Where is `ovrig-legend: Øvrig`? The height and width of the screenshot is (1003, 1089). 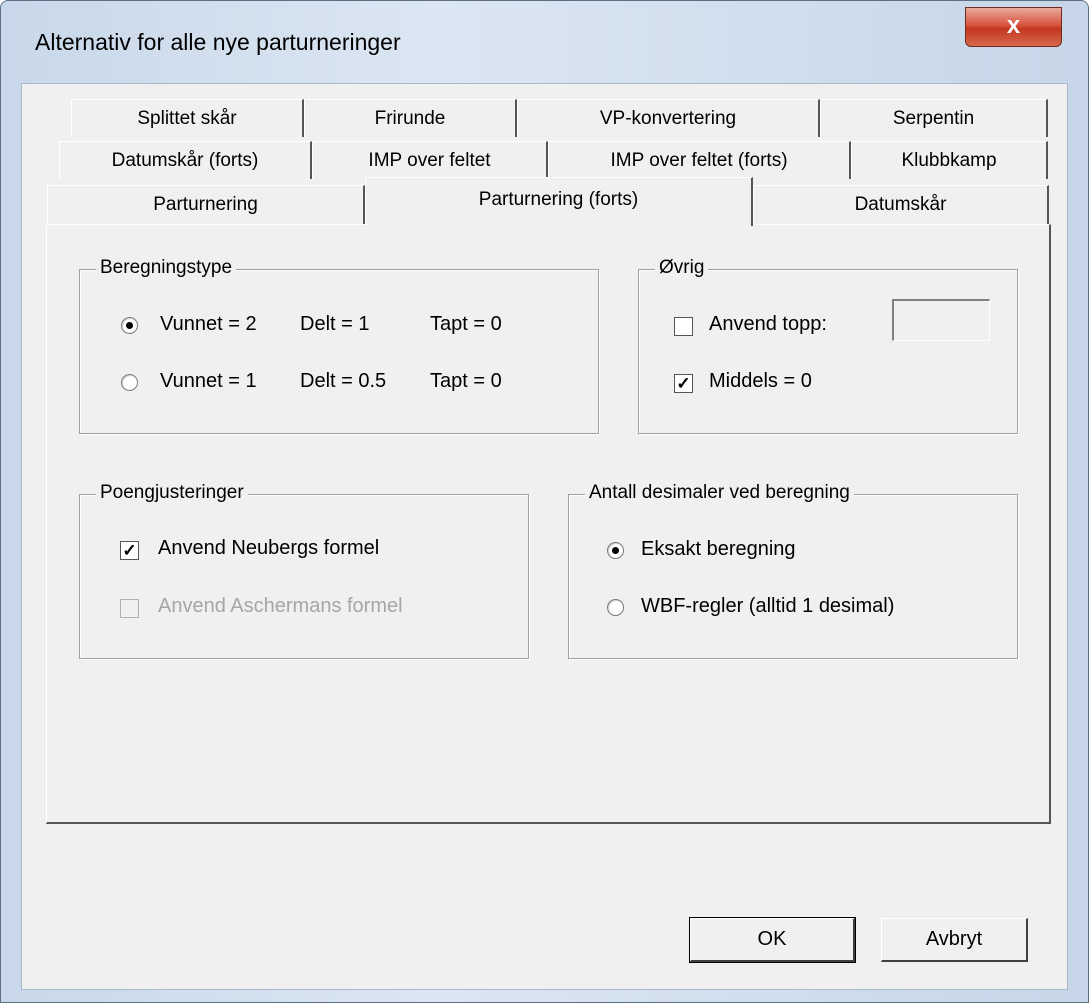
ovrig-legend: Øvrig is located at coordinates (682, 268).